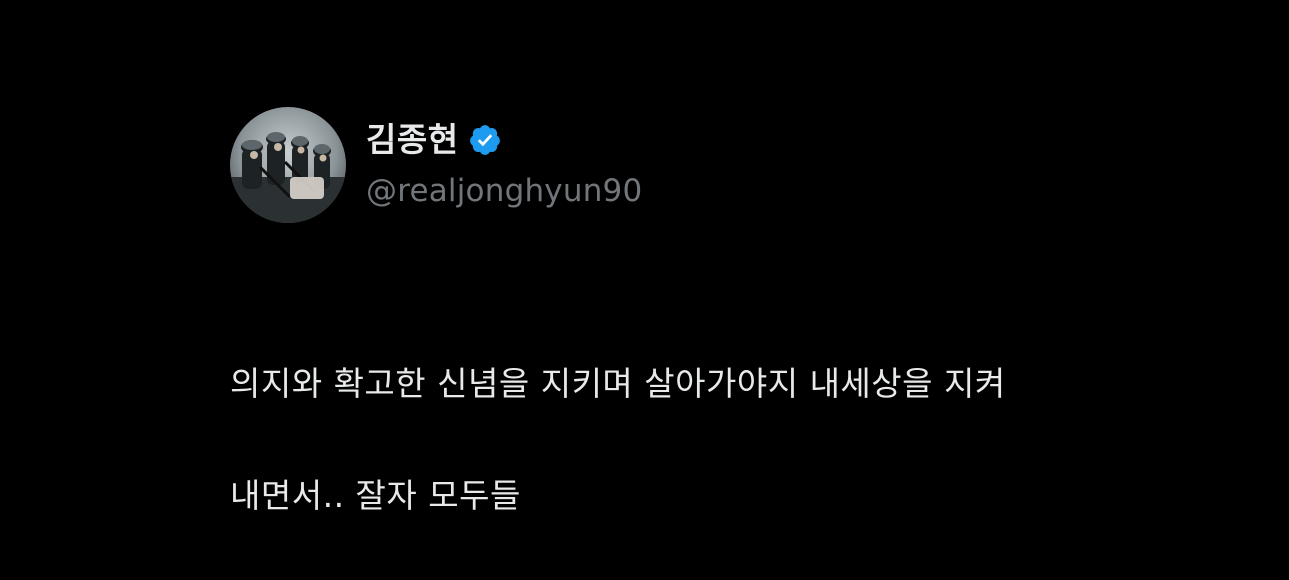 Image resolution: width=1289 pixels, height=580 pixels. What do you see at coordinates (504, 191) in the screenshot?
I see `author-handle: @realjonghyun90` at bounding box center [504, 191].